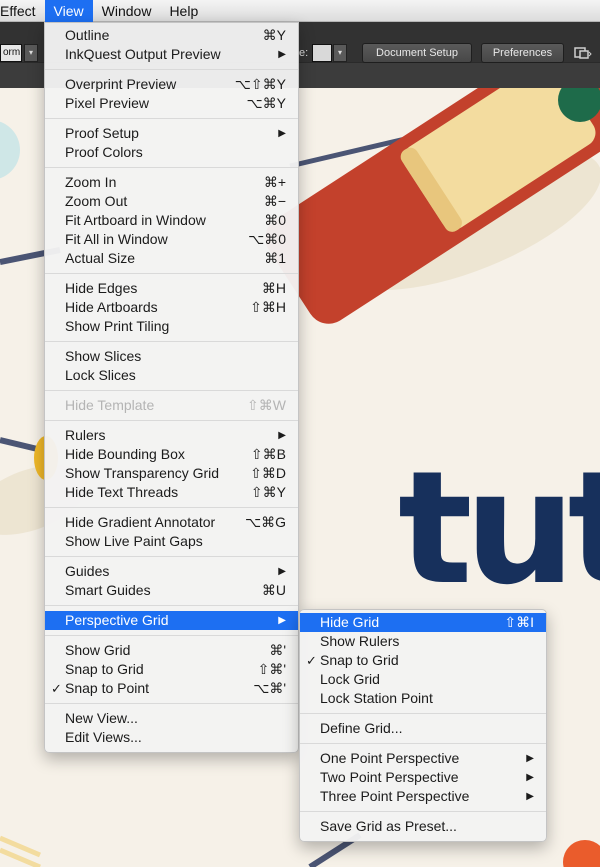 The image size is (600, 867). What do you see at coordinates (171, 405) in the screenshot?
I see `view-menu-item-hide-template: Hide Template ⇧⌘W` at bounding box center [171, 405].